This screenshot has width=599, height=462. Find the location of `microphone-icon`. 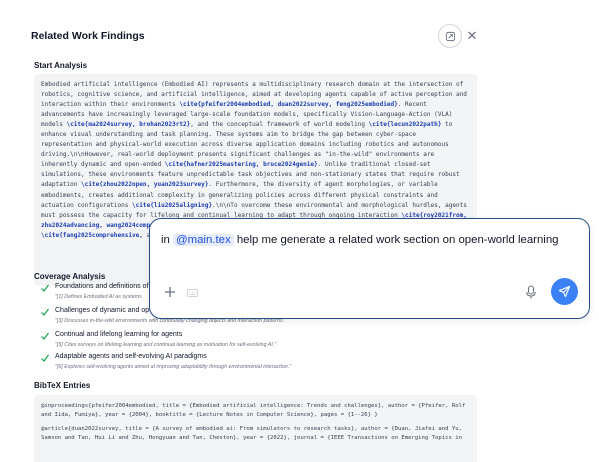

microphone-icon is located at coordinates (531, 292).